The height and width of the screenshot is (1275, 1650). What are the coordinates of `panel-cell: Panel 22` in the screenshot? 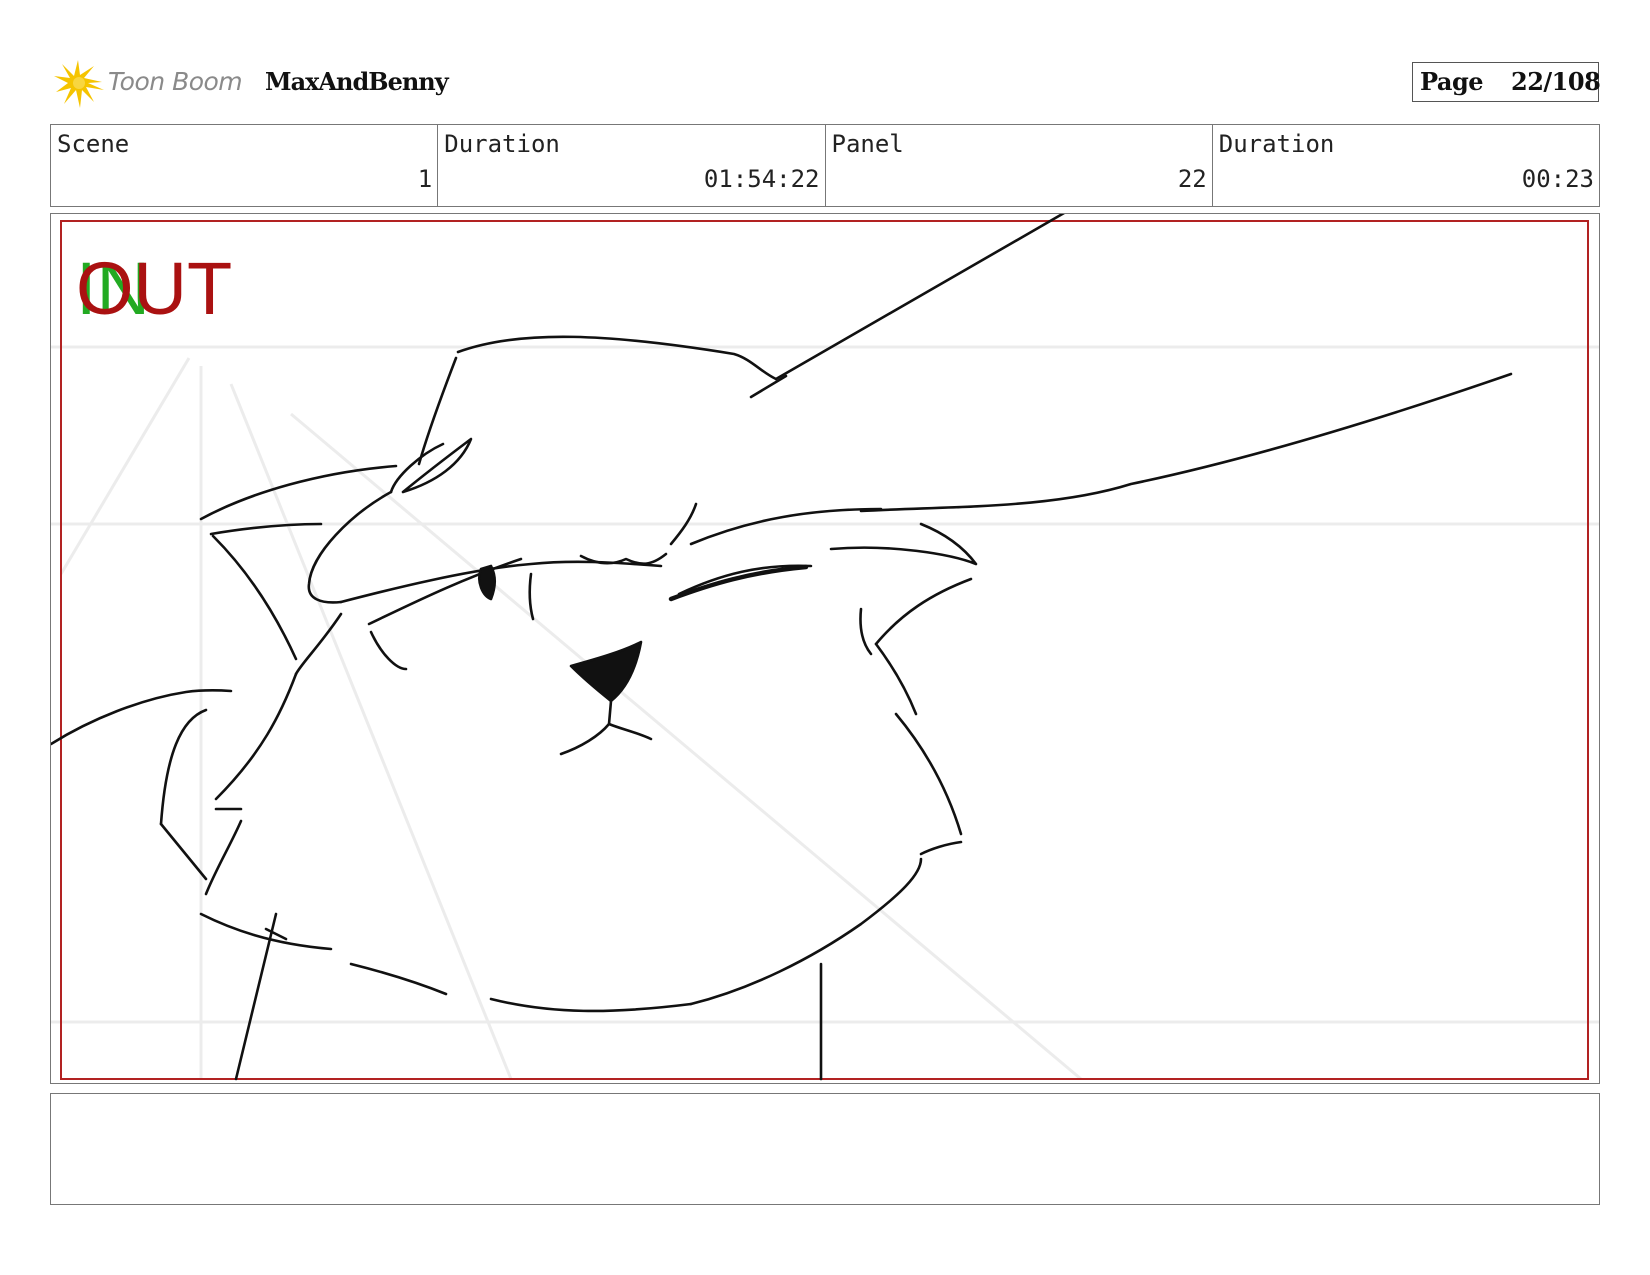 It's located at (1019, 165).